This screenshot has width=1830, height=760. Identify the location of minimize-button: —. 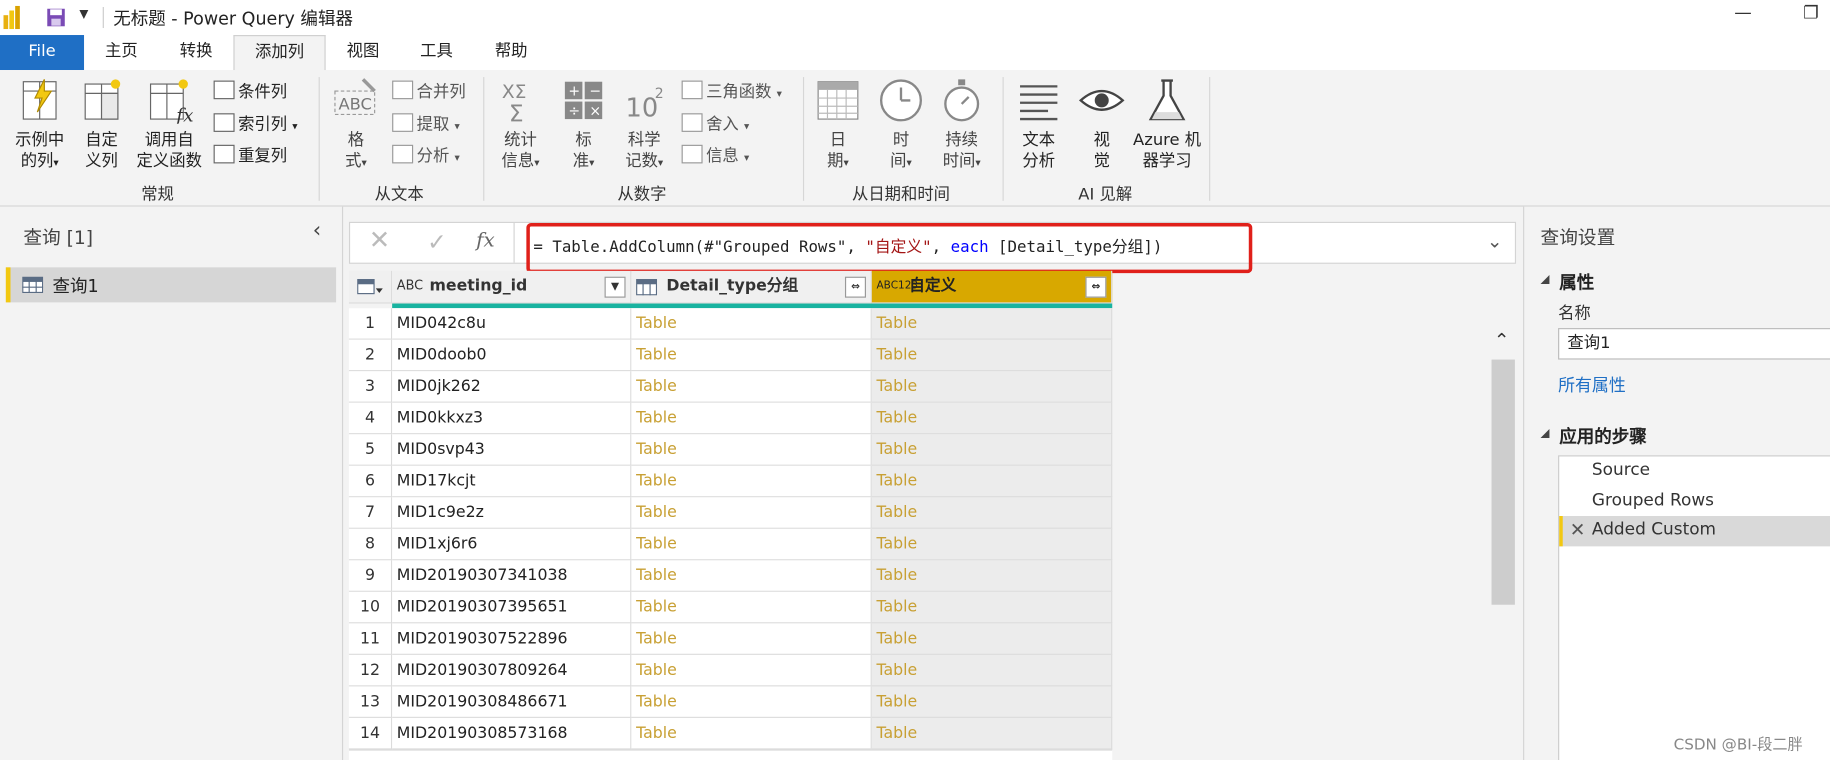
(1743, 12).